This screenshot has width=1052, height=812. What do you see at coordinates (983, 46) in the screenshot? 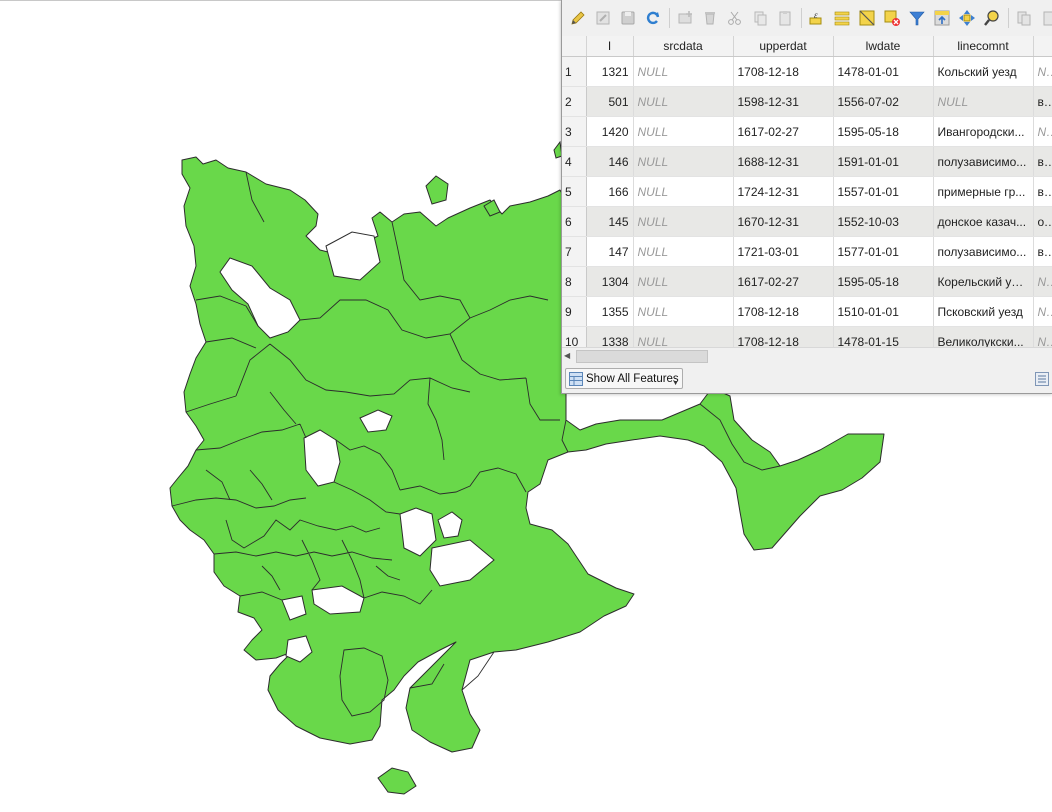
I see `column-header-linecomnt: linecomnt` at bounding box center [983, 46].